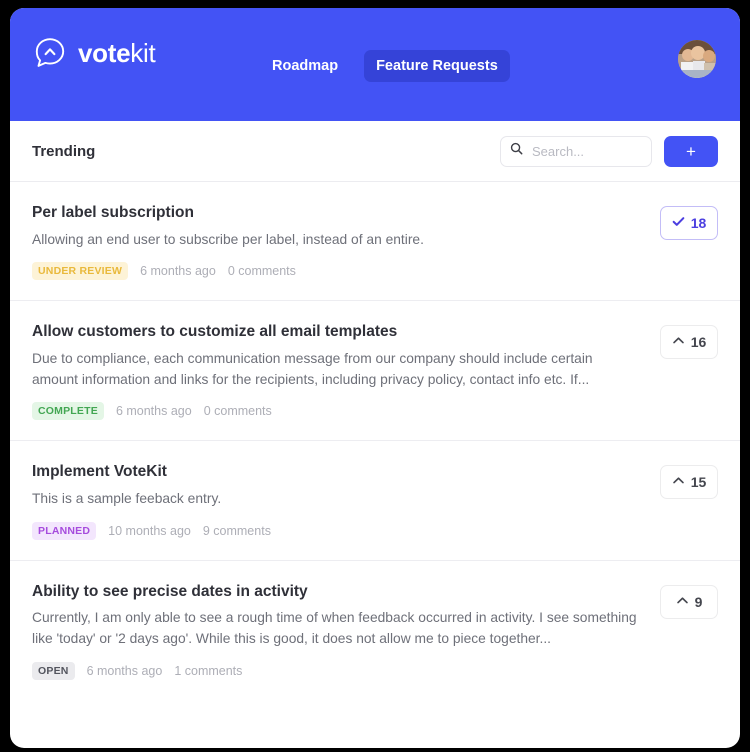 The height and width of the screenshot is (752, 750). Describe the element at coordinates (689, 342) in the screenshot. I see `vote-button: 16` at that location.